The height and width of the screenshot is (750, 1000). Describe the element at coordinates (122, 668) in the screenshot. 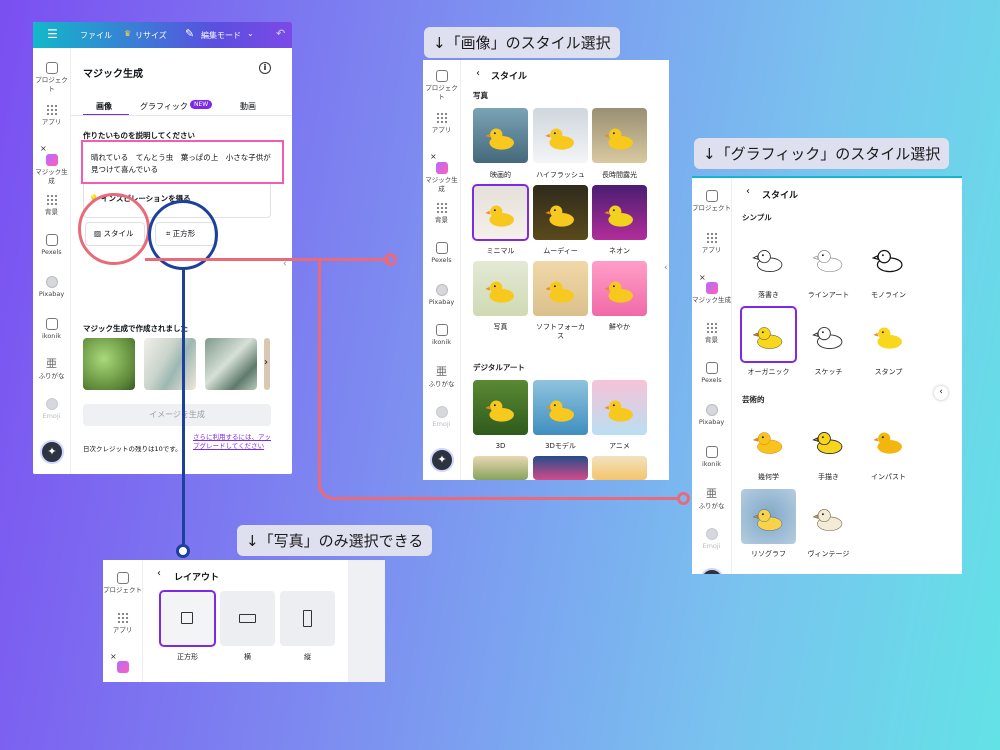

I see `rail-magic` at that location.